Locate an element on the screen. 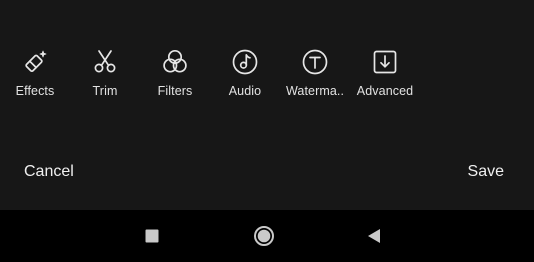  tool-watermark: Waterma.. is located at coordinates (315, 73).